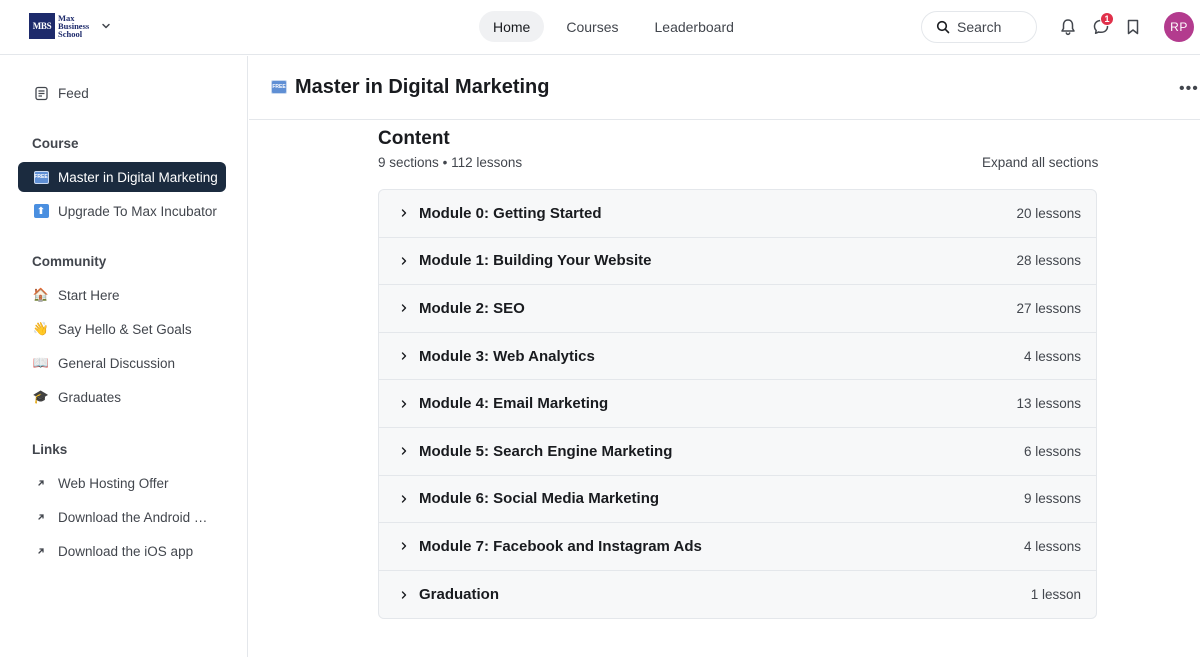  Describe the element at coordinates (42, 26) in the screenshot. I see `brand-logo: MBS` at that location.